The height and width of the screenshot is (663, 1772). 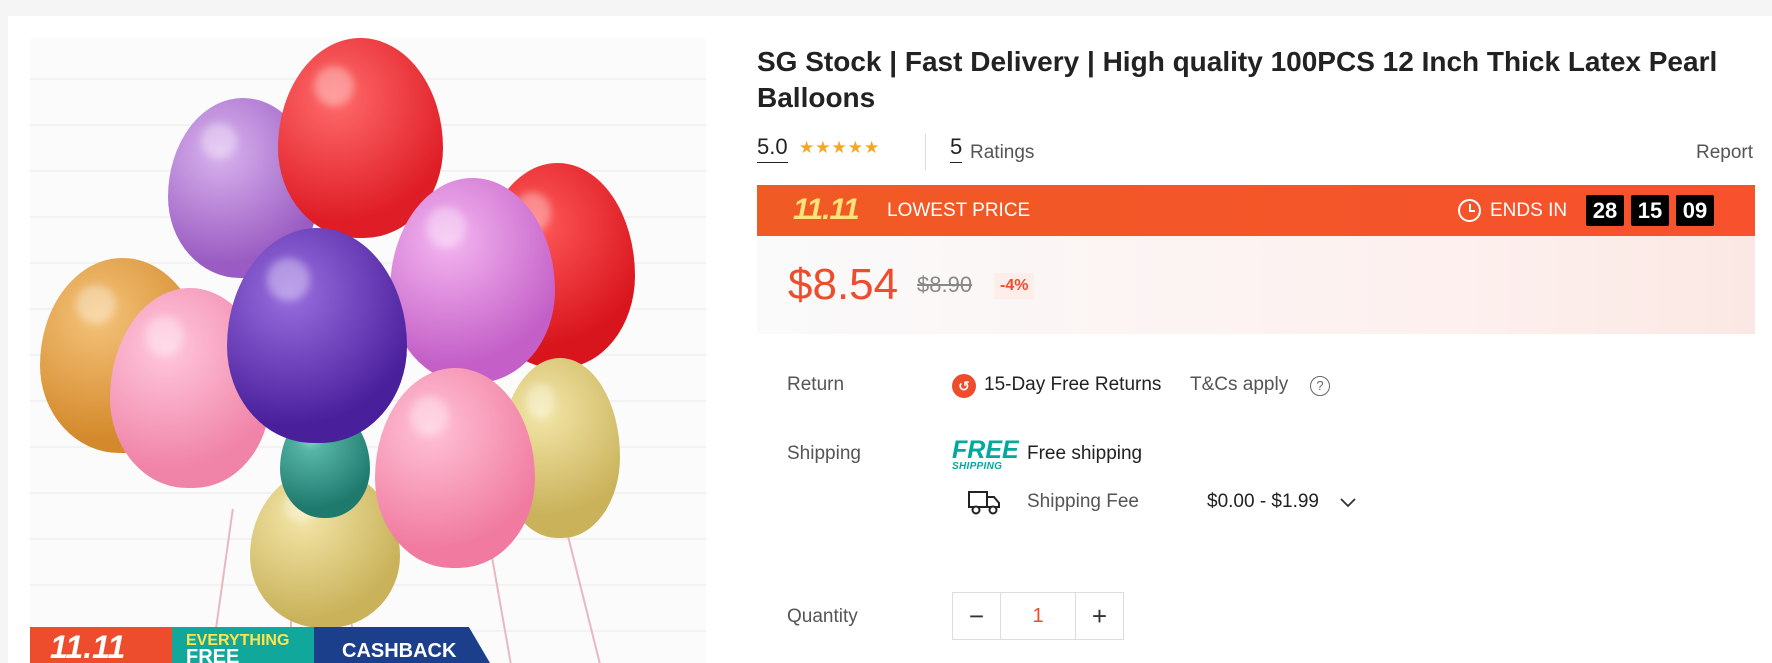 What do you see at coordinates (1072, 385) in the screenshot?
I see `return-policy-text: 15-Day Free Returns` at bounding box center [1072, 385].